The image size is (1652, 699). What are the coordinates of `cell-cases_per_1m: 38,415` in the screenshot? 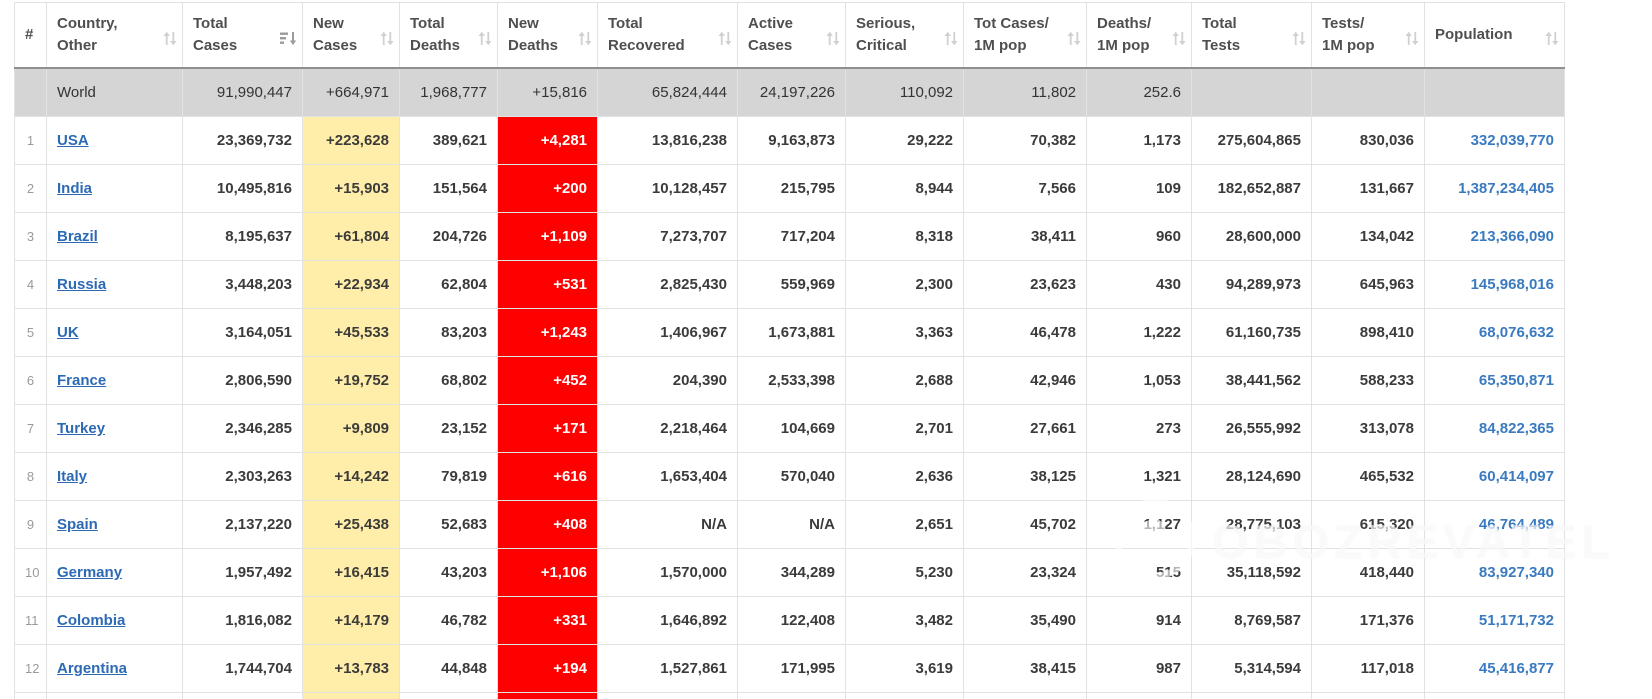 It's located at (1025, 668).